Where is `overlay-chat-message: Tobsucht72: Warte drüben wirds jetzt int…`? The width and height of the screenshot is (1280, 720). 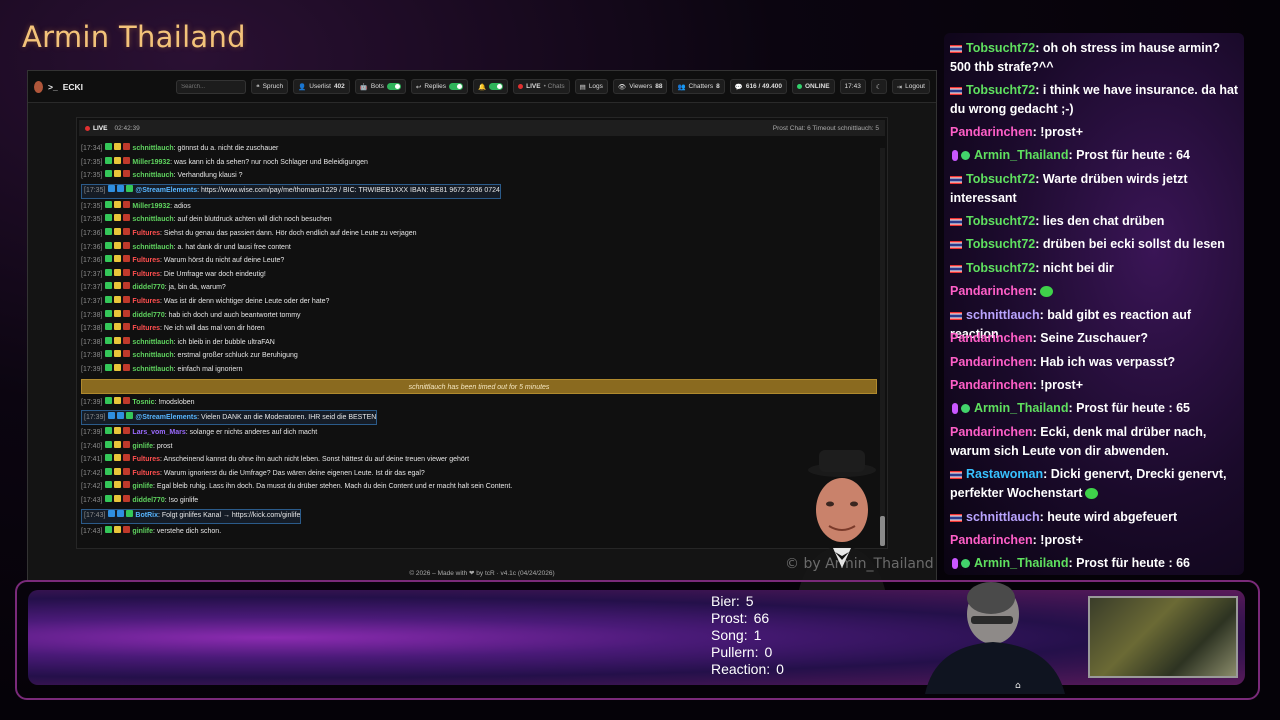
overlay-chat-message: Tobsucht72: Warte drüben wirds jetzt int… is located at coordinates (1095, 189).